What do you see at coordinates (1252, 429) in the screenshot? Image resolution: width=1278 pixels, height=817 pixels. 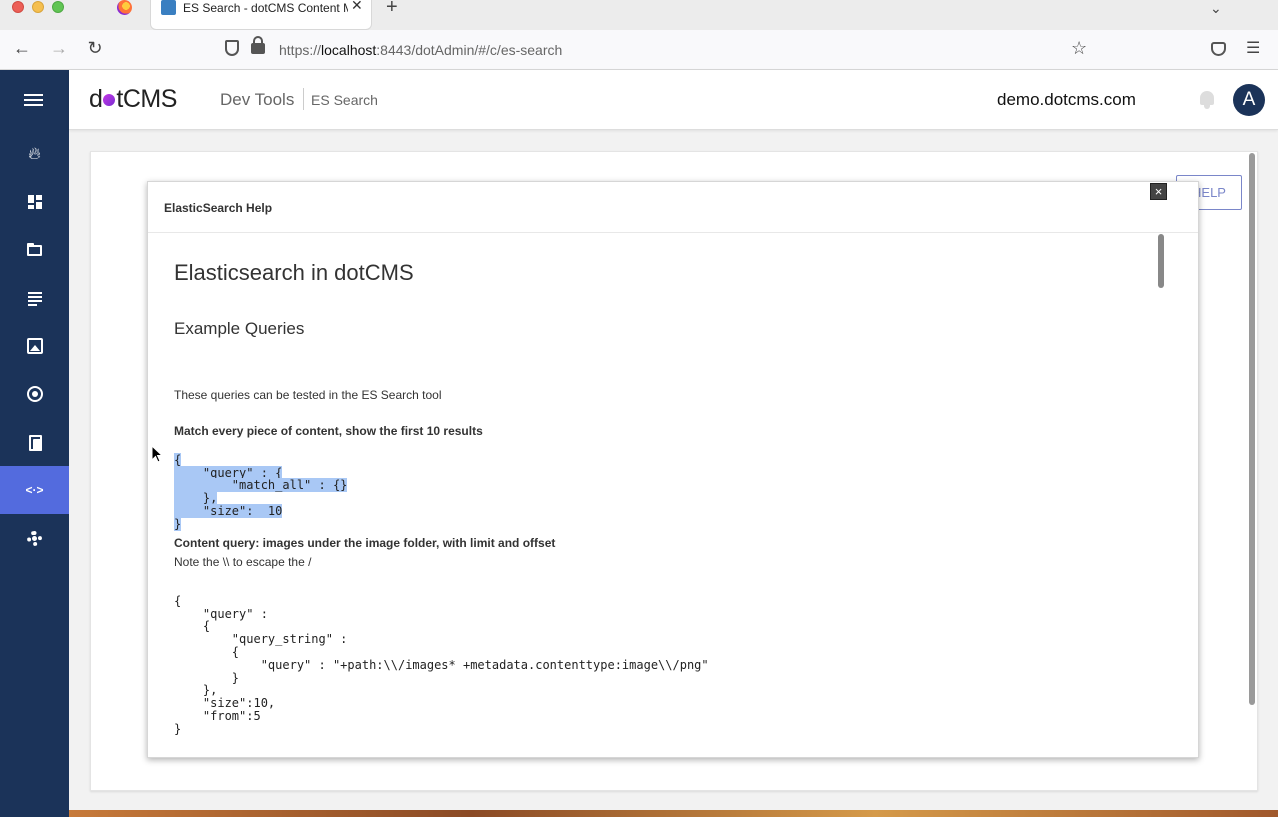 I see `page-scrollbar` at bounding box center [1252, 429].